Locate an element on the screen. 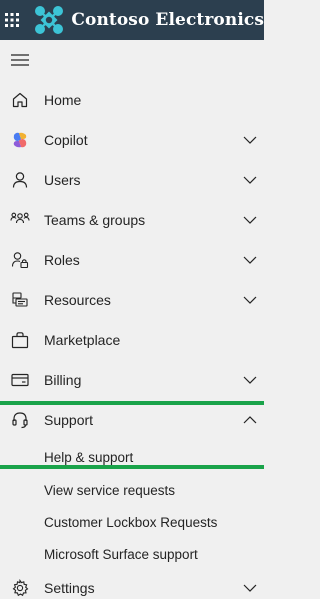  people-team-icon is located at coordinates (20, 220).